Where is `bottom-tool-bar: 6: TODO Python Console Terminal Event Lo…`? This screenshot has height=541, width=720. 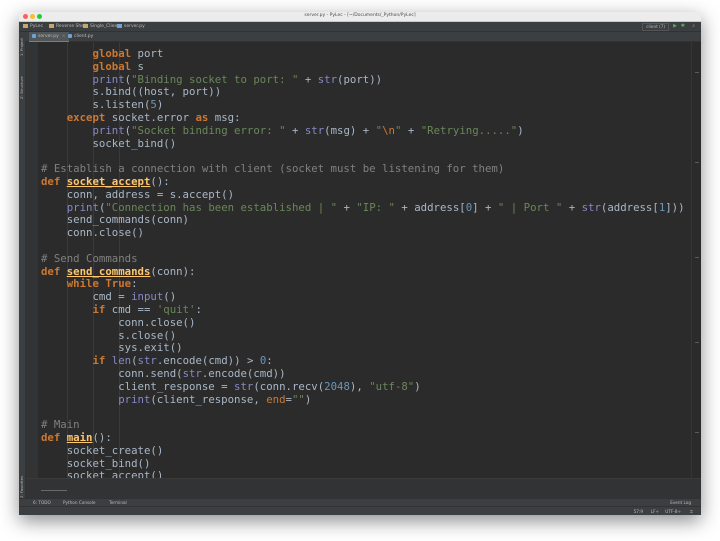 bottom-tool-bar: 6: TODO Python Console Terminal Event Lo… is located at coordinates (360, 502).